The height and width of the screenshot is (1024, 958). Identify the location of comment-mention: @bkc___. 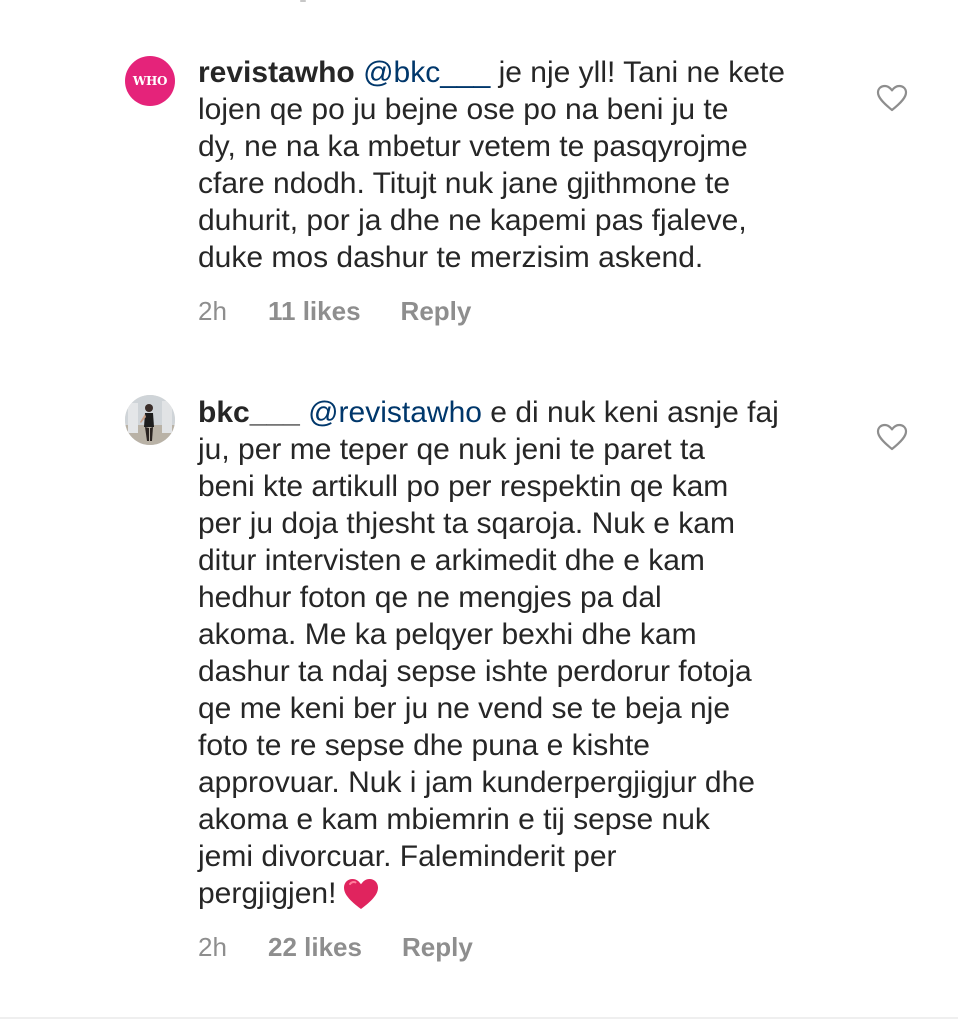
(426, 72).